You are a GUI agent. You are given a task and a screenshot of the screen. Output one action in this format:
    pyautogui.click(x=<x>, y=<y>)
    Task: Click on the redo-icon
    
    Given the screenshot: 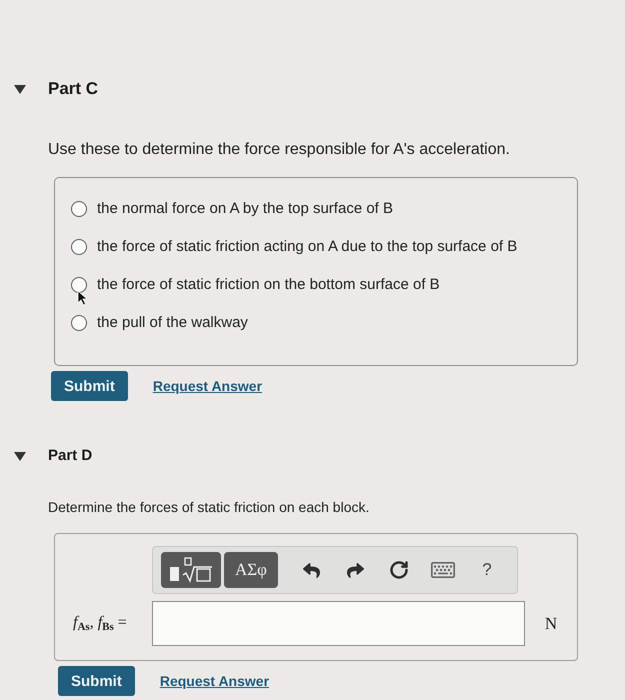 What is the action you would take?
    pyautogui.click(x=355, y=570)
    